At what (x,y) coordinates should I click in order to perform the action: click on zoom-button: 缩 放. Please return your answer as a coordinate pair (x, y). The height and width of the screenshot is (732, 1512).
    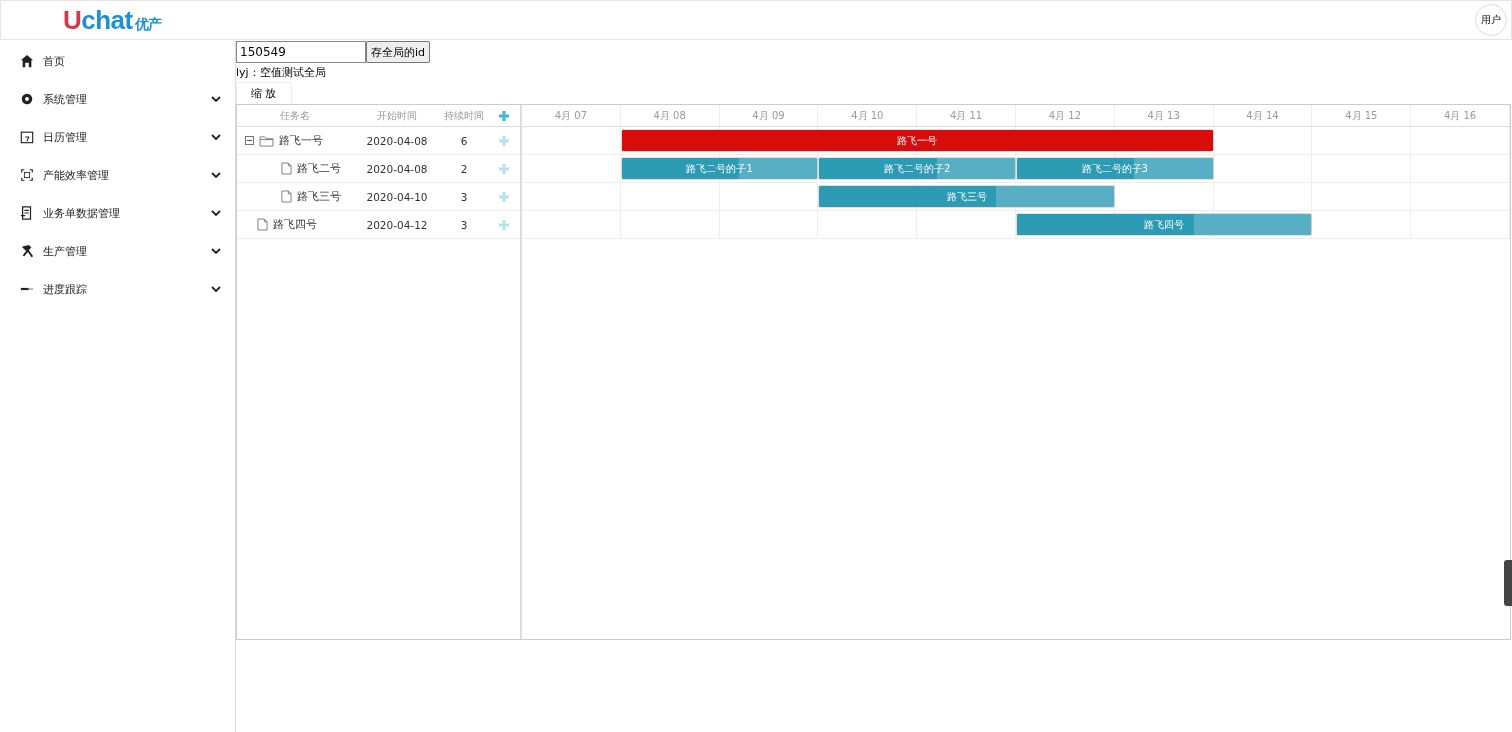
    Looking at the image, I should click on (264, 93).